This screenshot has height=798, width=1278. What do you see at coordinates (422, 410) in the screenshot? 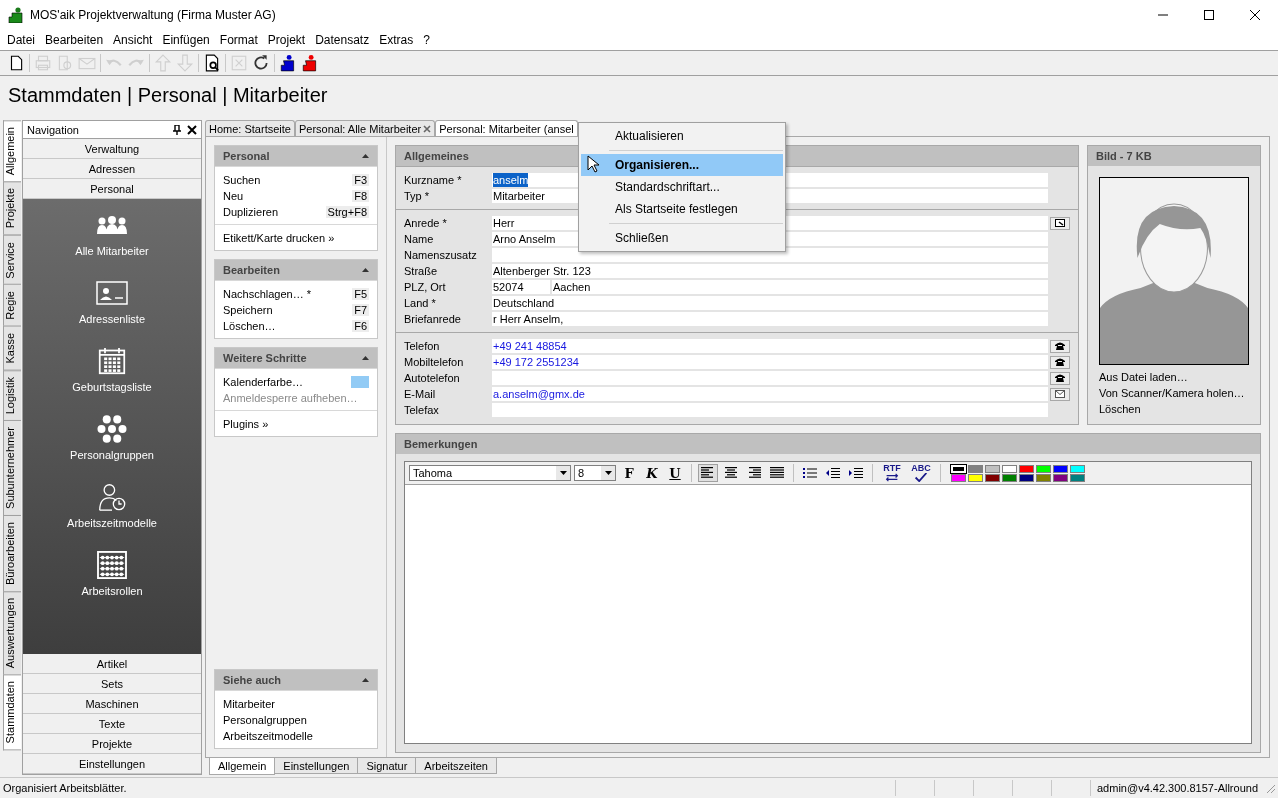
I see `field-label: Telefax` at bounding box center [422, 410].